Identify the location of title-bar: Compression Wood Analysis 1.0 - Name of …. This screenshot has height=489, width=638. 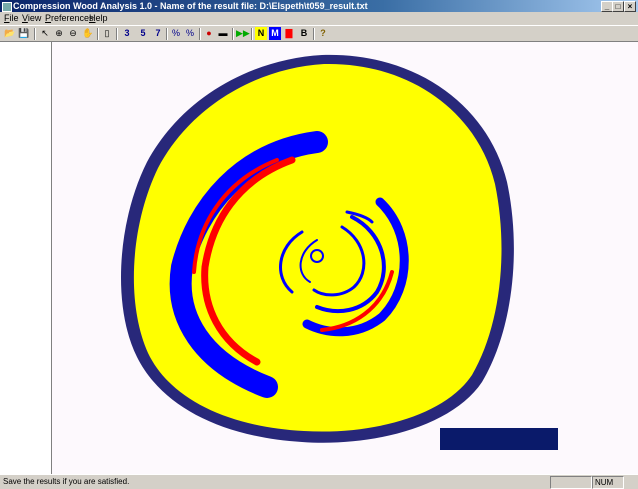
(319, 6).